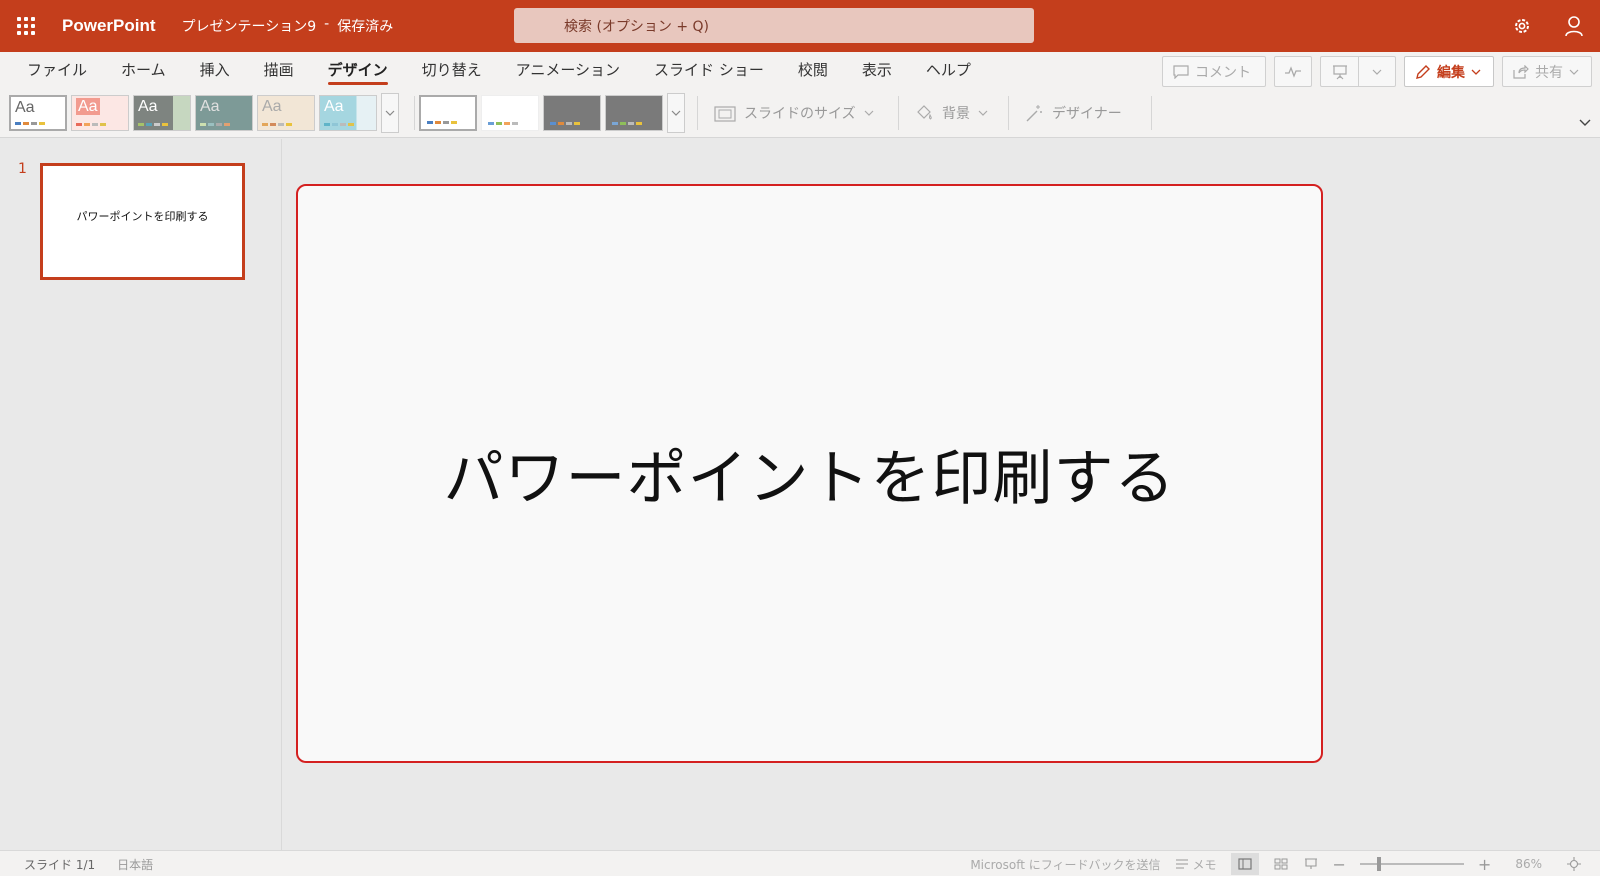 This screenshot has width=1600, height=876. I want to click on theme-option-5: Aa, so click(286, 113).